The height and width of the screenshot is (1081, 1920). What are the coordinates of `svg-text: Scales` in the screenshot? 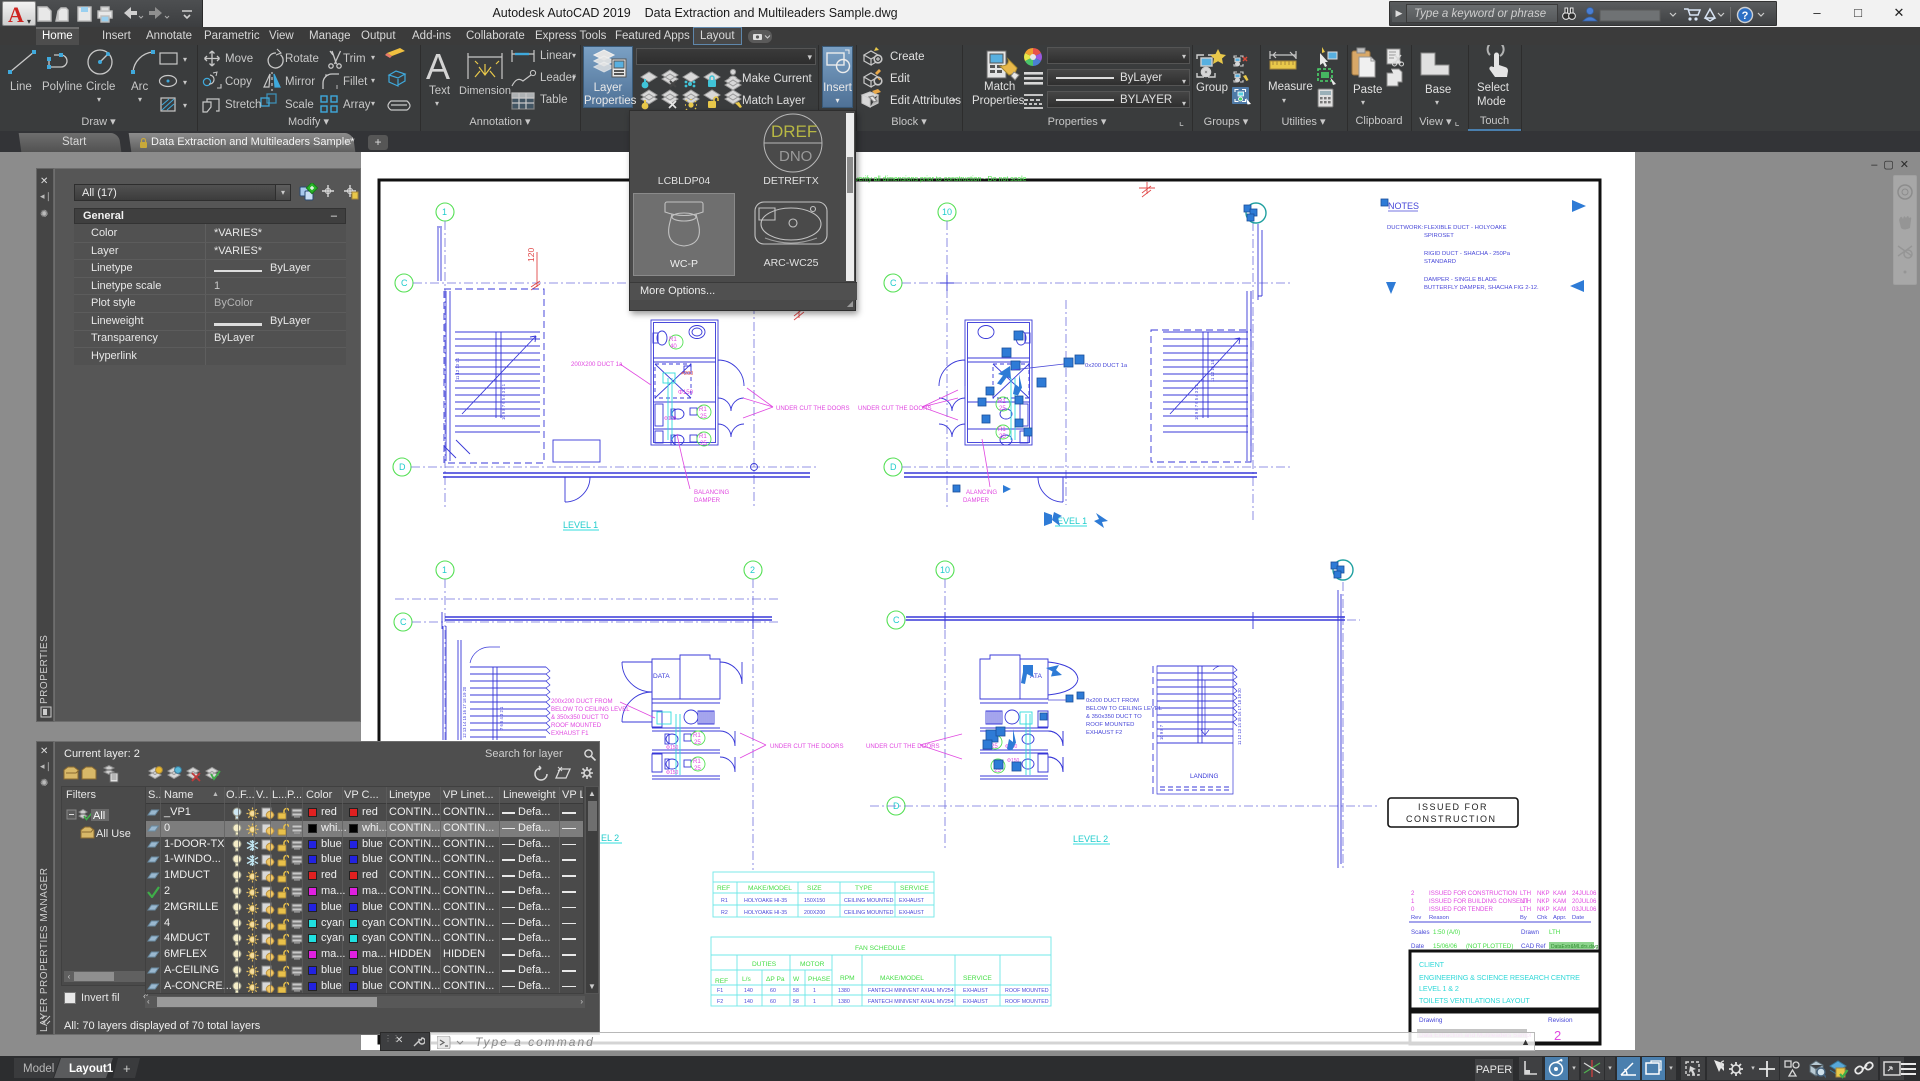 It's located at (1420, 932).